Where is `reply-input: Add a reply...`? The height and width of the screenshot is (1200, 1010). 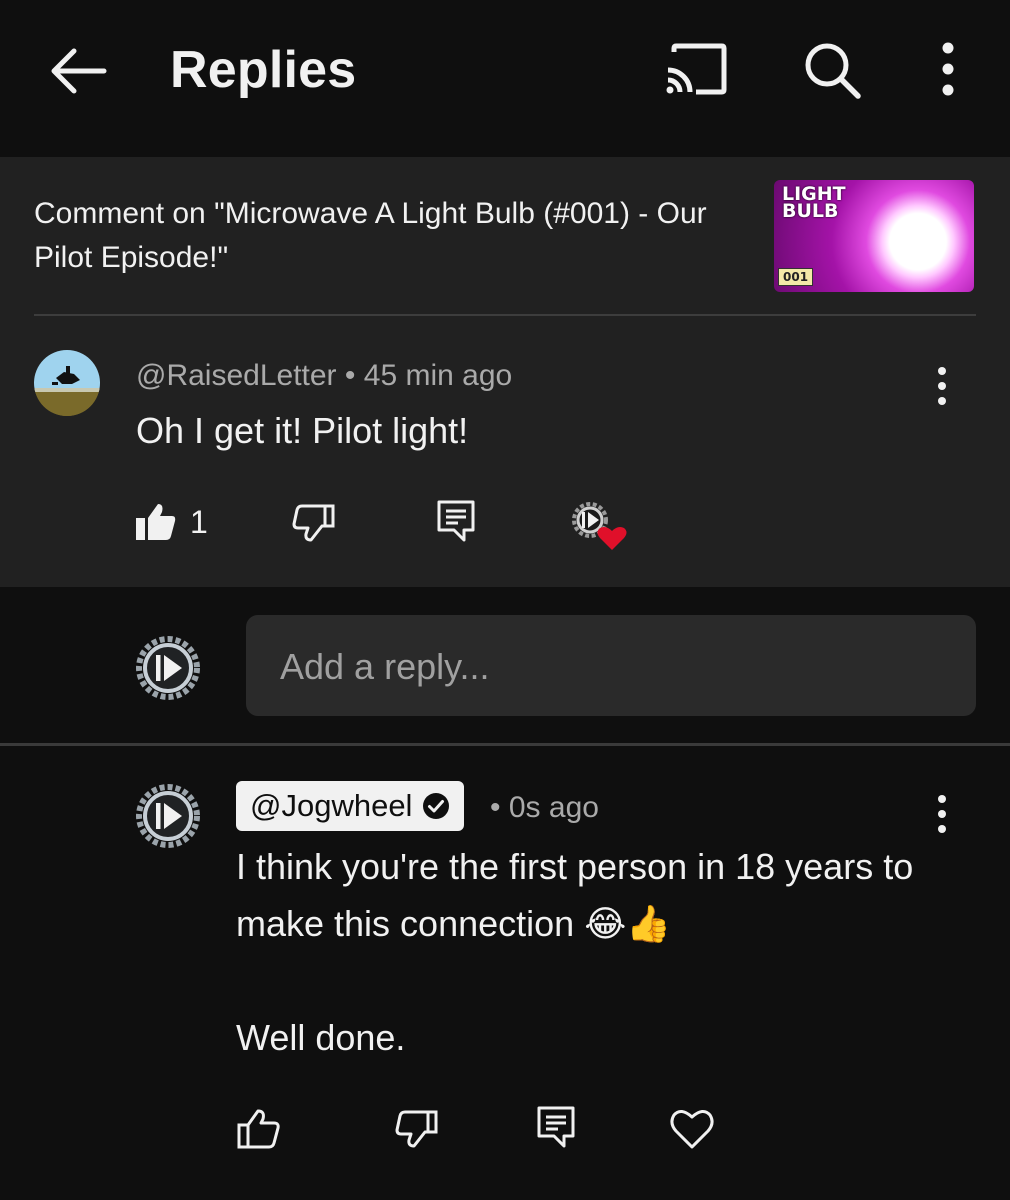
reply-input: Add a reply... is located at coordinates (611, 665).